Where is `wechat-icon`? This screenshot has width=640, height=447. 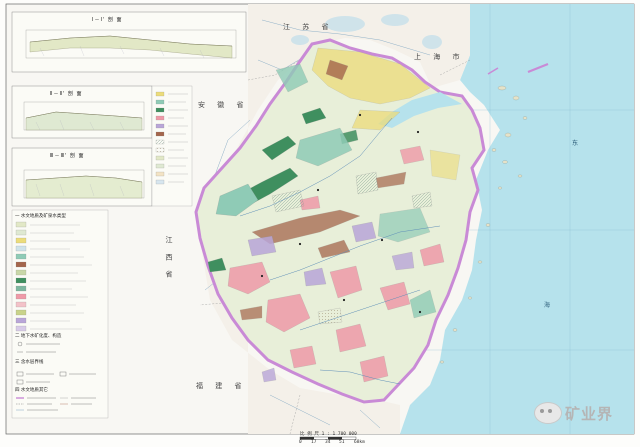 wechat-icon is located at coordinates (548, 413).